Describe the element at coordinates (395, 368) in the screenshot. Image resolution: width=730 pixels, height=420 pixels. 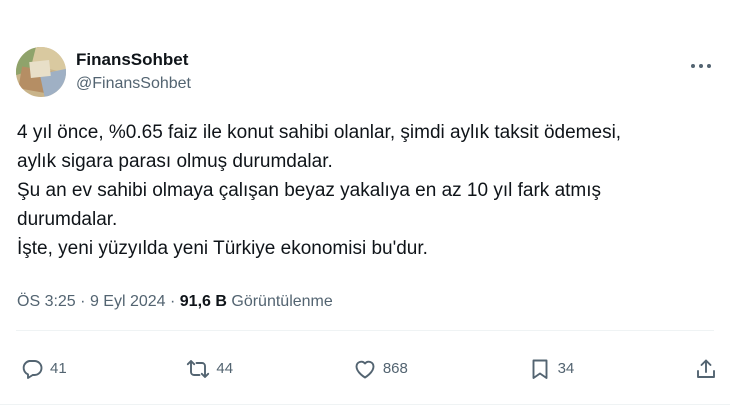
I see `like-count: 868` at that location.